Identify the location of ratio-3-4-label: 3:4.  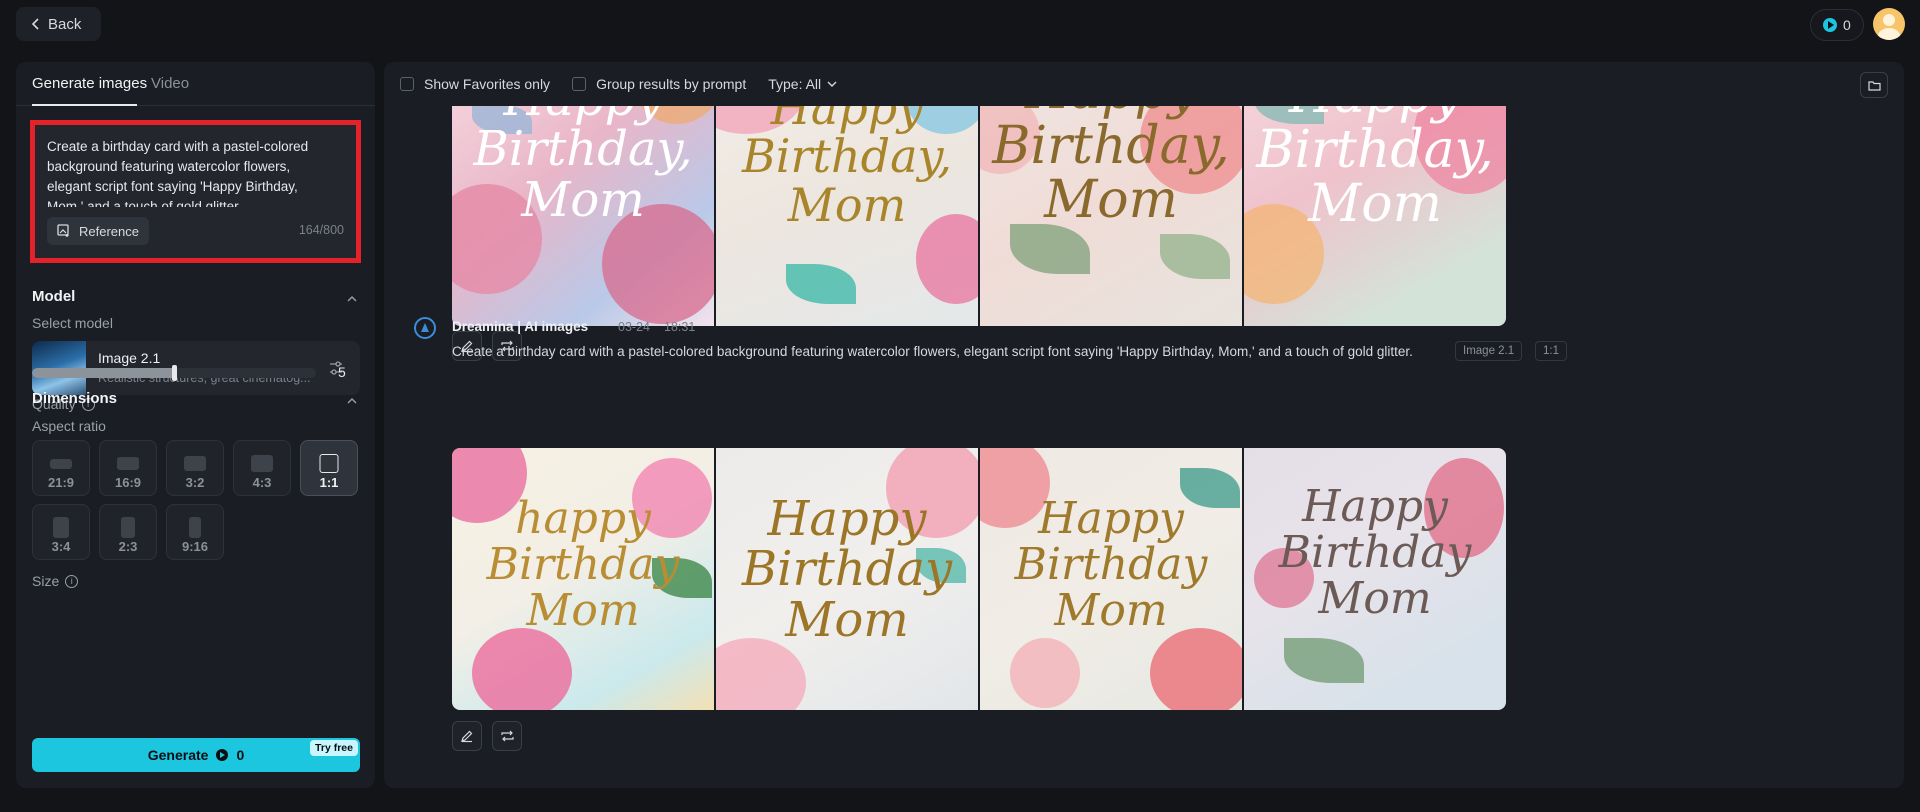
(61, 546).